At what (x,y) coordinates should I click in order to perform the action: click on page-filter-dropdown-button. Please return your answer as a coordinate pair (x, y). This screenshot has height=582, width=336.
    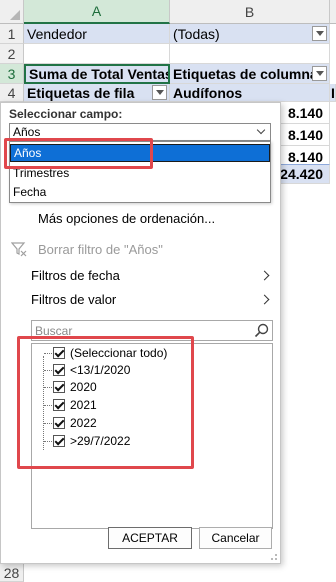
    Looking at the image, I should click on (319, 33).